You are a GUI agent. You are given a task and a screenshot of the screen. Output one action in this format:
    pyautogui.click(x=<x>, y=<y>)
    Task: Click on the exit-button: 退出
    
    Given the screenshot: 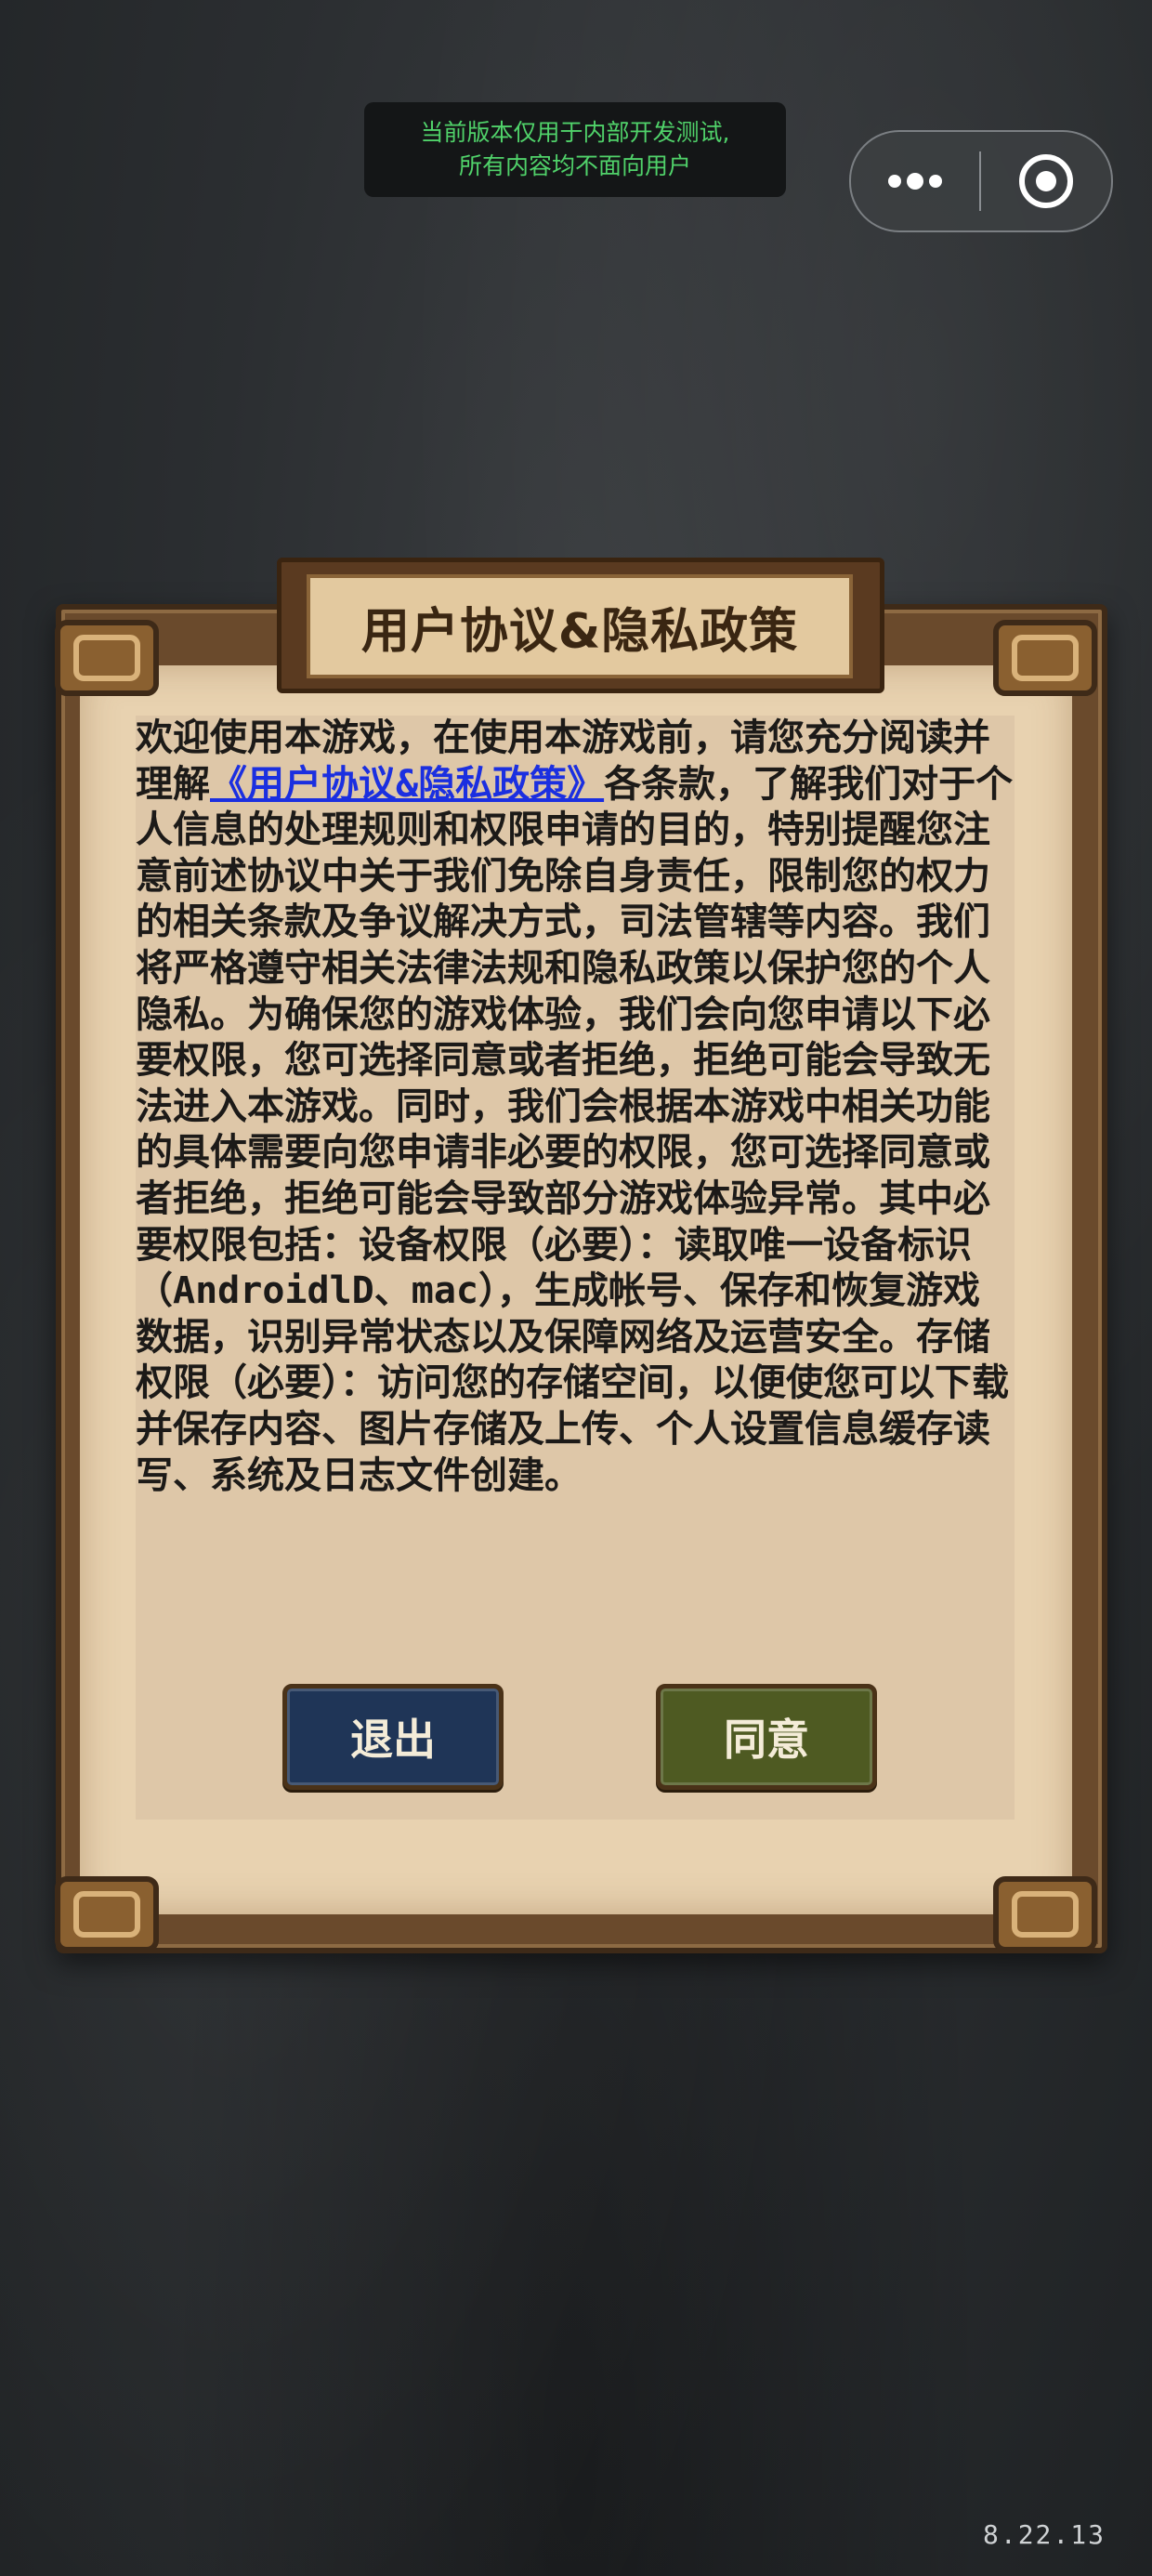 What is the action you would take?
    pyautogui.click(x=393, y=1737)
    